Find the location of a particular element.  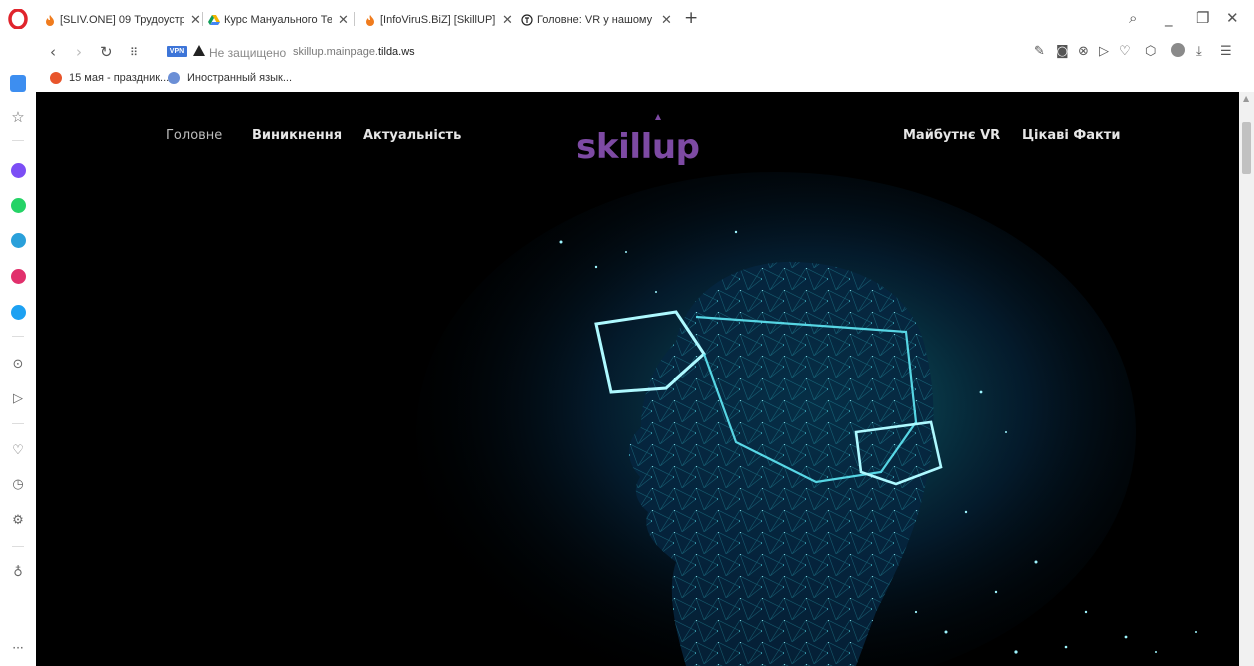

speed-dial-icon: ⠿ is located at coordinates (134, 52).